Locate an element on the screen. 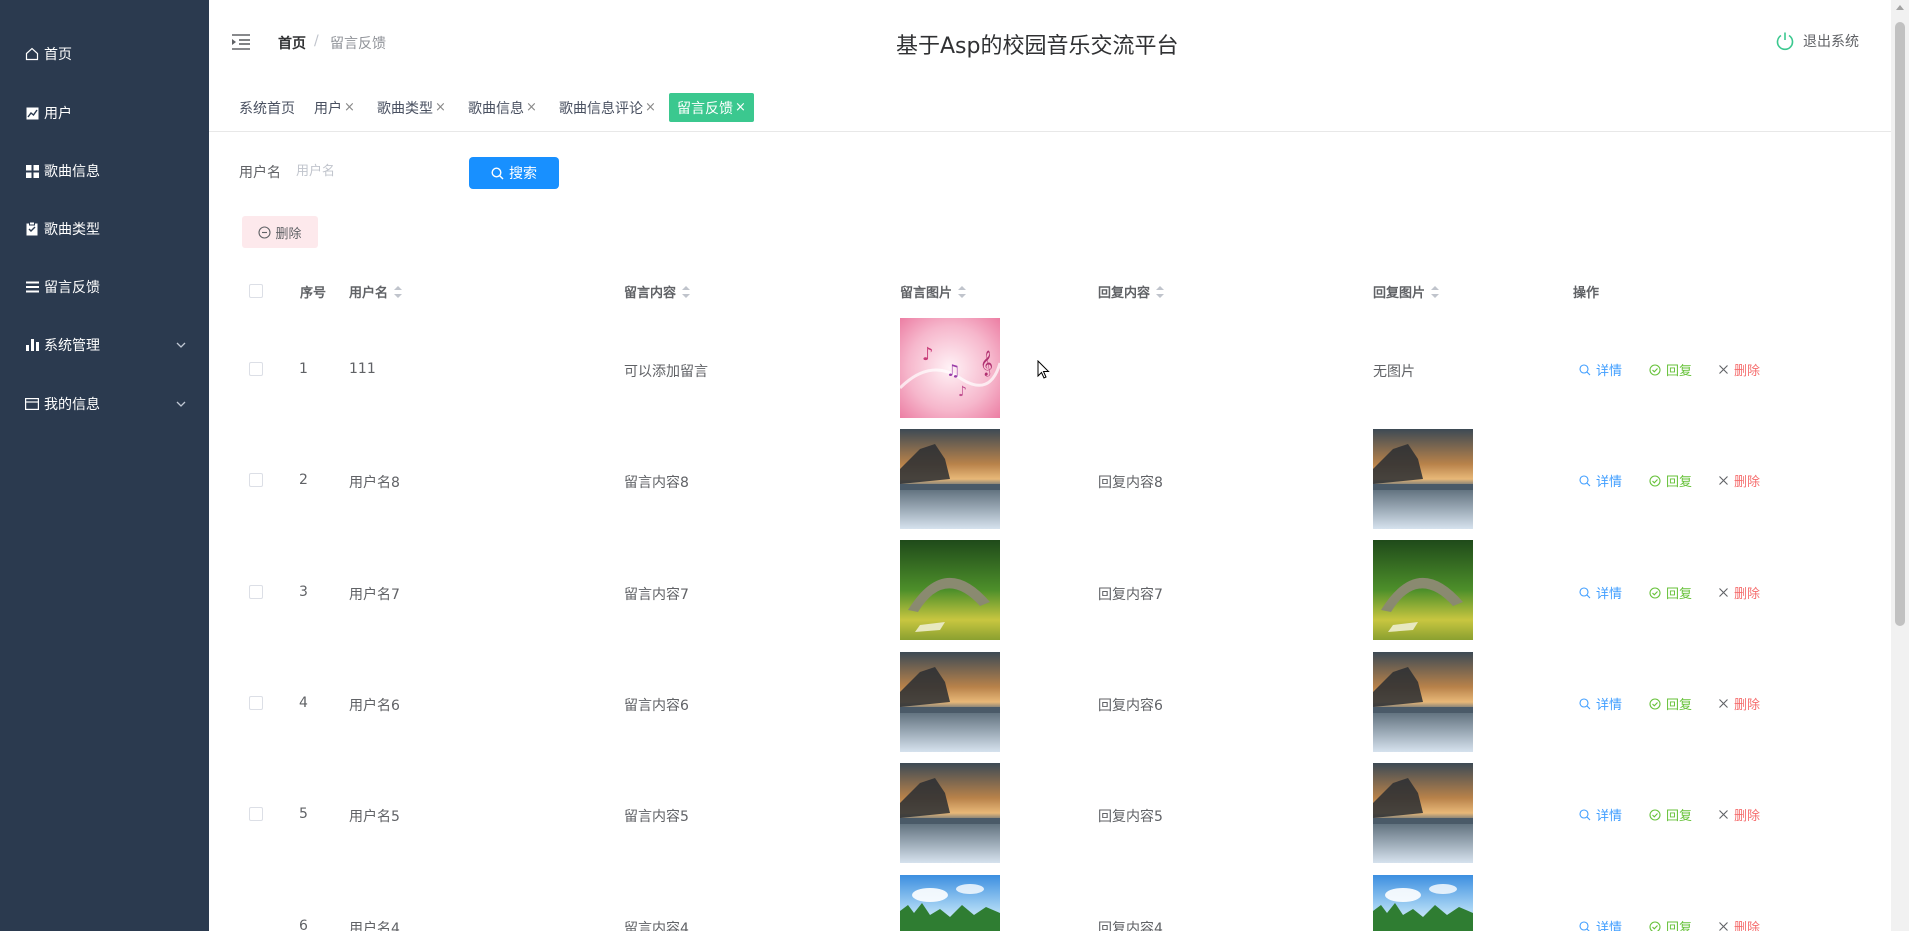  home-icon is located at coordinates (32, 54).